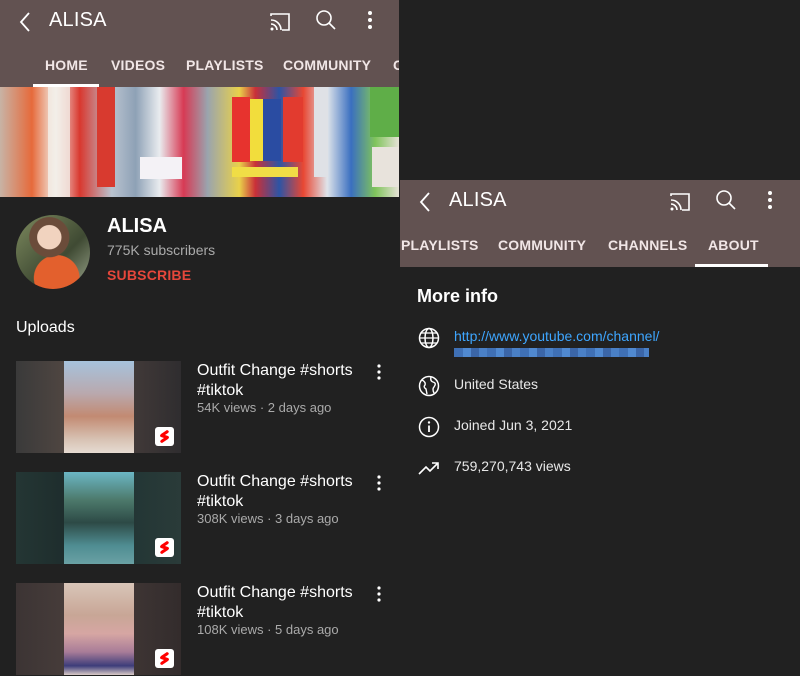 The width and height of the screenshot is (800, 676). What do you see at coordinates (551, 352) in the screenshot?
I see `redacted-url-text` at bounding box center [551, 352].